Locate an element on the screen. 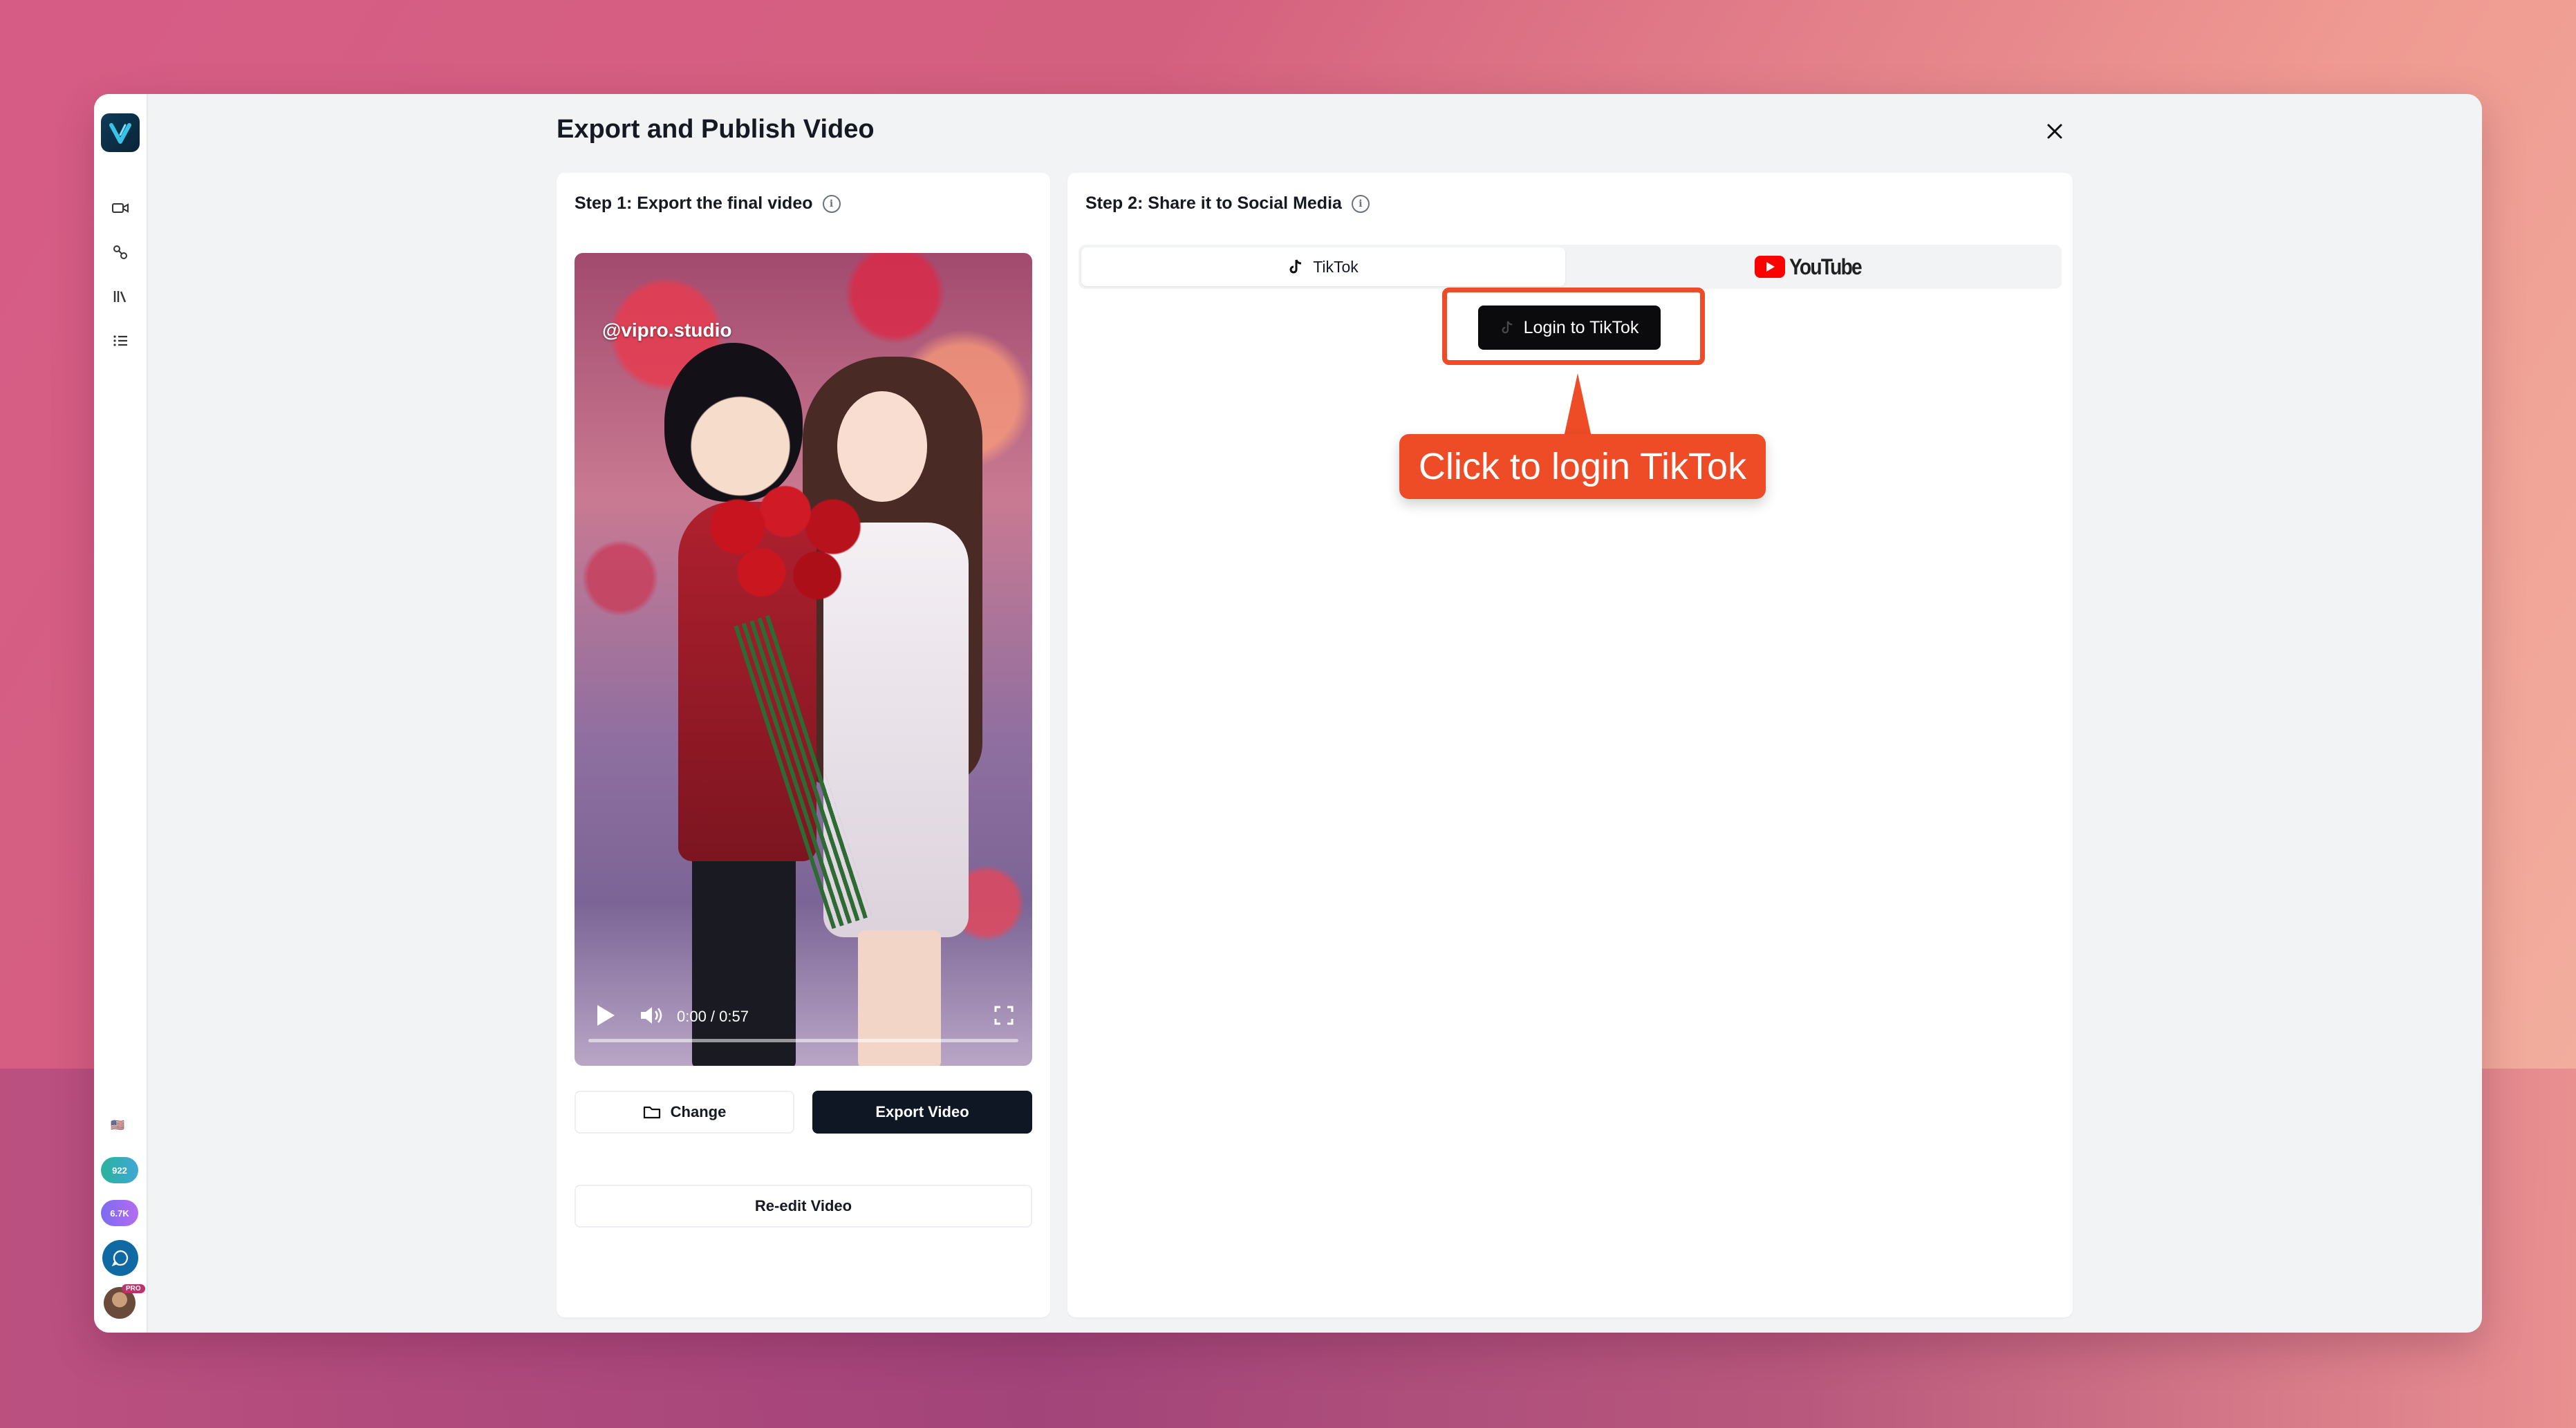 The image size is (2576, 1428). social-tabs: TikTok YouTube is located at coordinates (1570, 267).